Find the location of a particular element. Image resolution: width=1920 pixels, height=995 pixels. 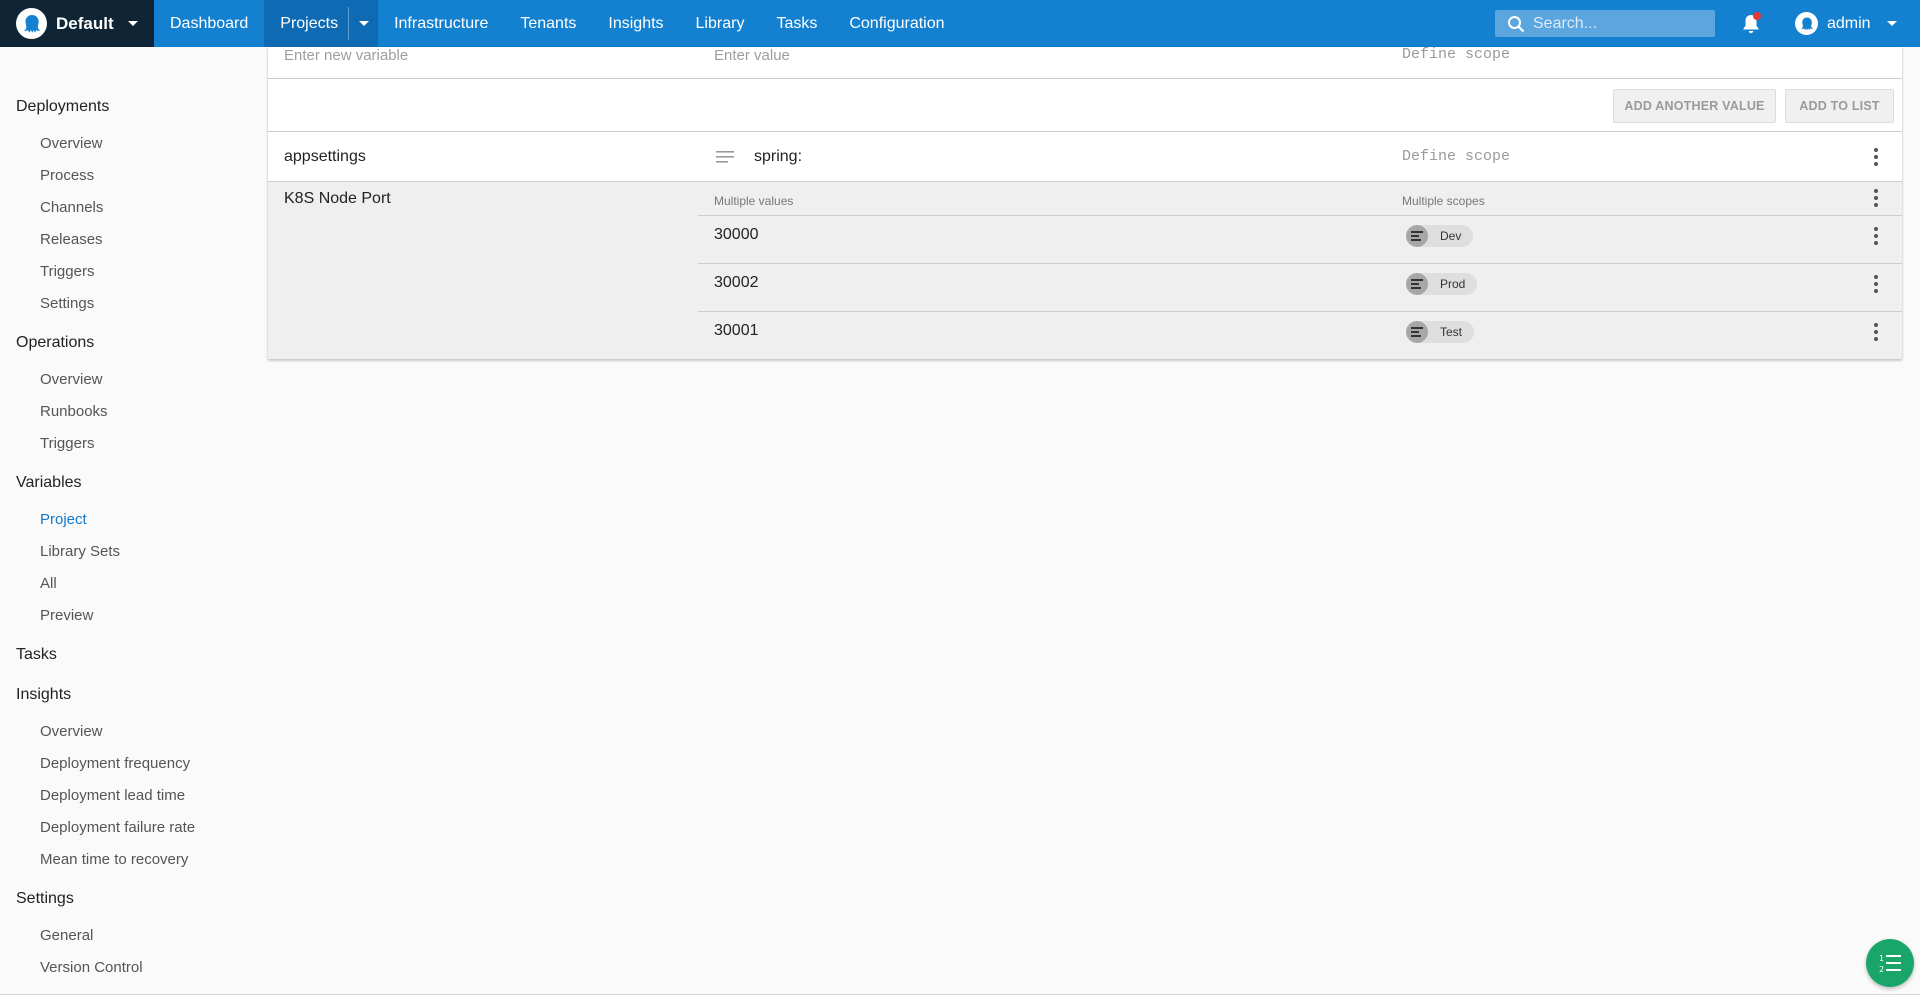

user-menu: admin is located at coordinates (1846, 23).